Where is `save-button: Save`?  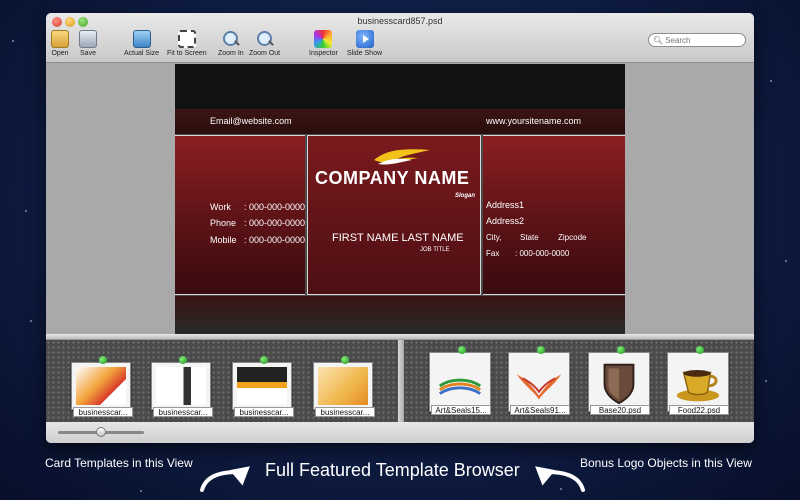 save-button: Save is located at coordinates (88, 43).